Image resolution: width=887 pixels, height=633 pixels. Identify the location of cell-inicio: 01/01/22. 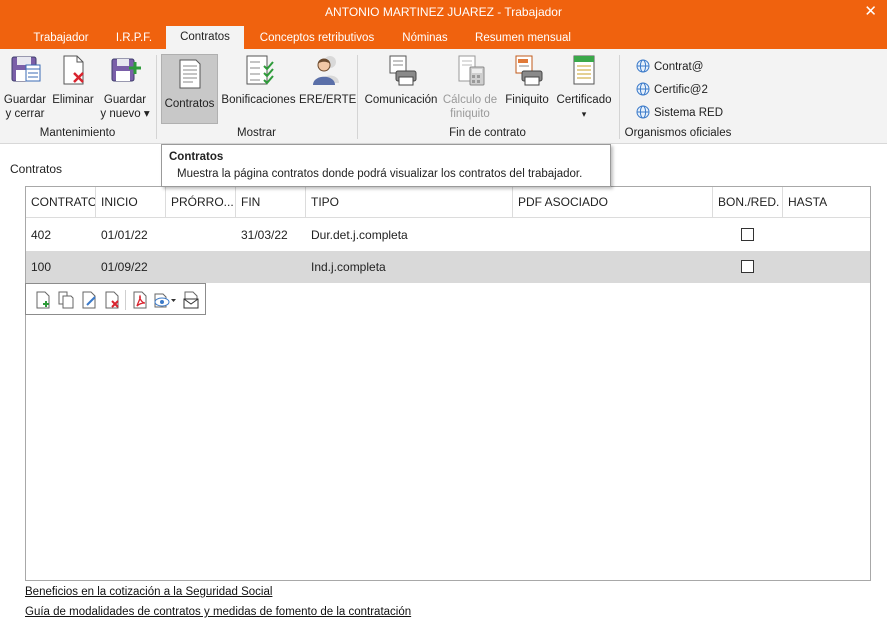
(124, 235).